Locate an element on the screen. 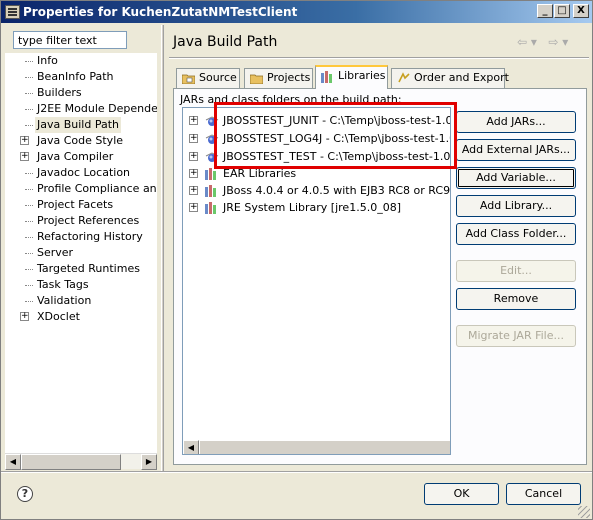 The height and width of the screenshot is (520, 593). libraries-icon is located at coordinates (326, 77).